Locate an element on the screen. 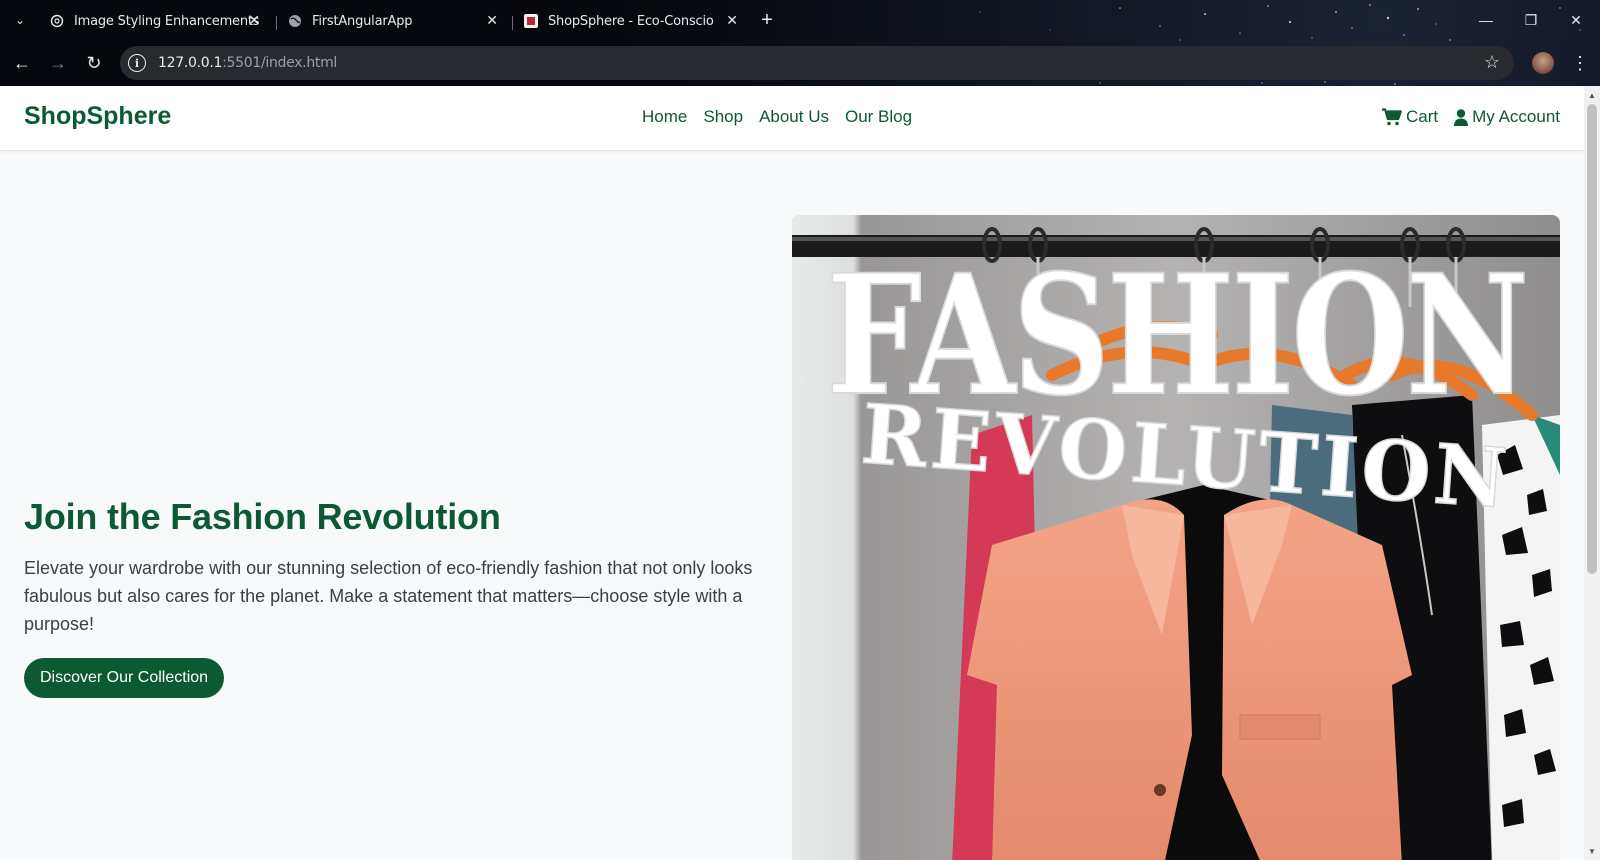  cart-icon is located at coordinates (1392, 117).